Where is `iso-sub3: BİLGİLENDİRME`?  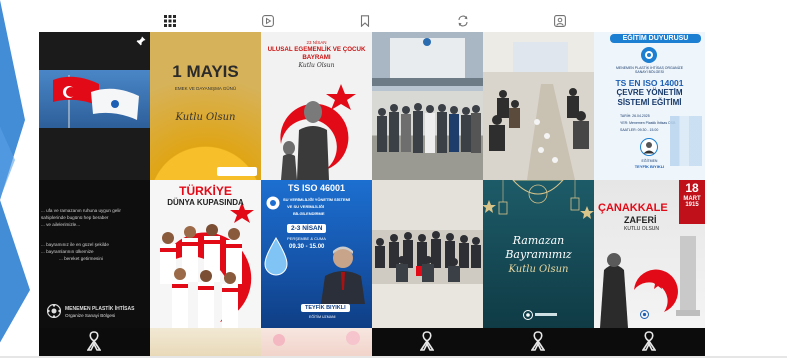 iso-sub3: BİLGİLENDİRME is located at coordinates (309, 213).